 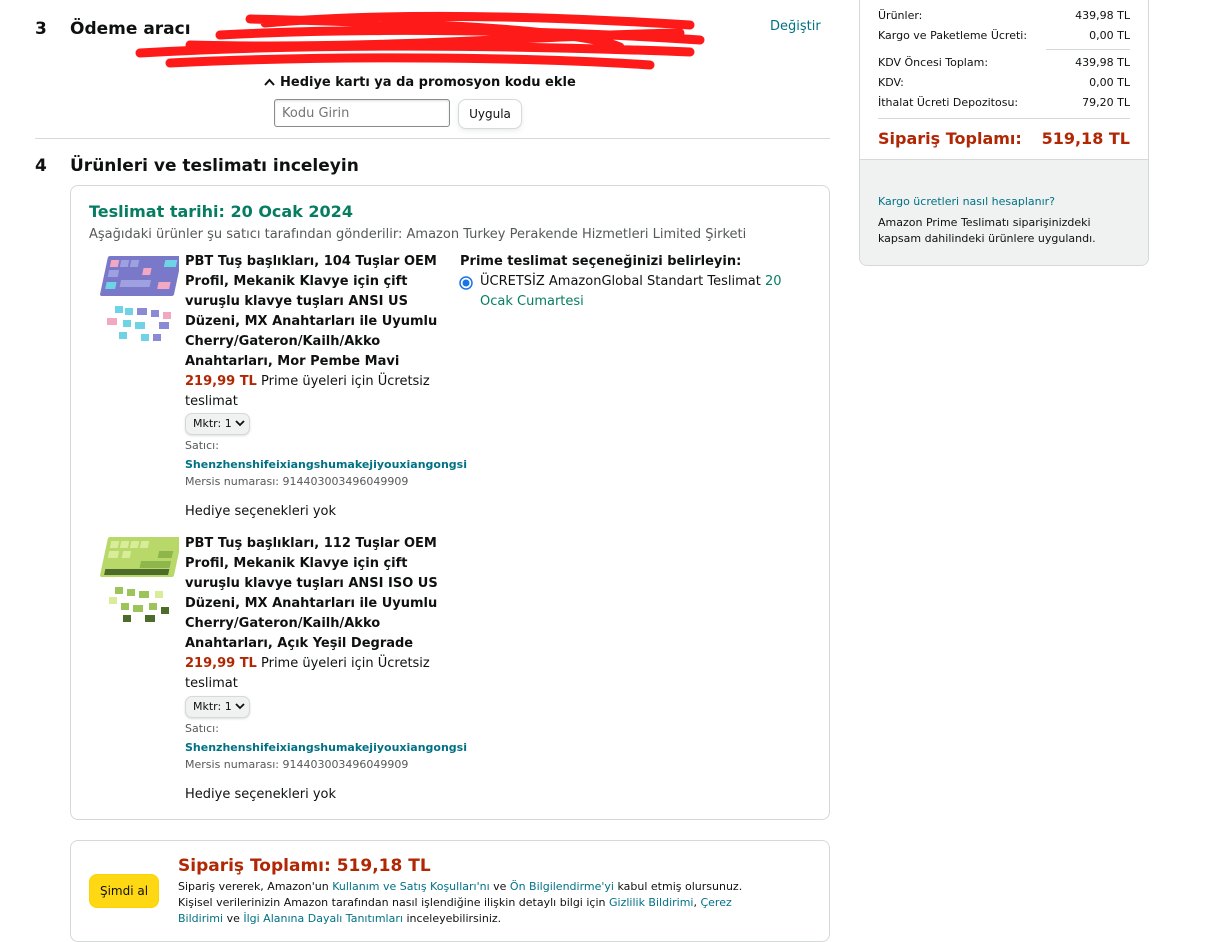 I want to click on bottom-order-total: Sipariş Toplamı: 519,18 TL, so click(x=304, y=866).